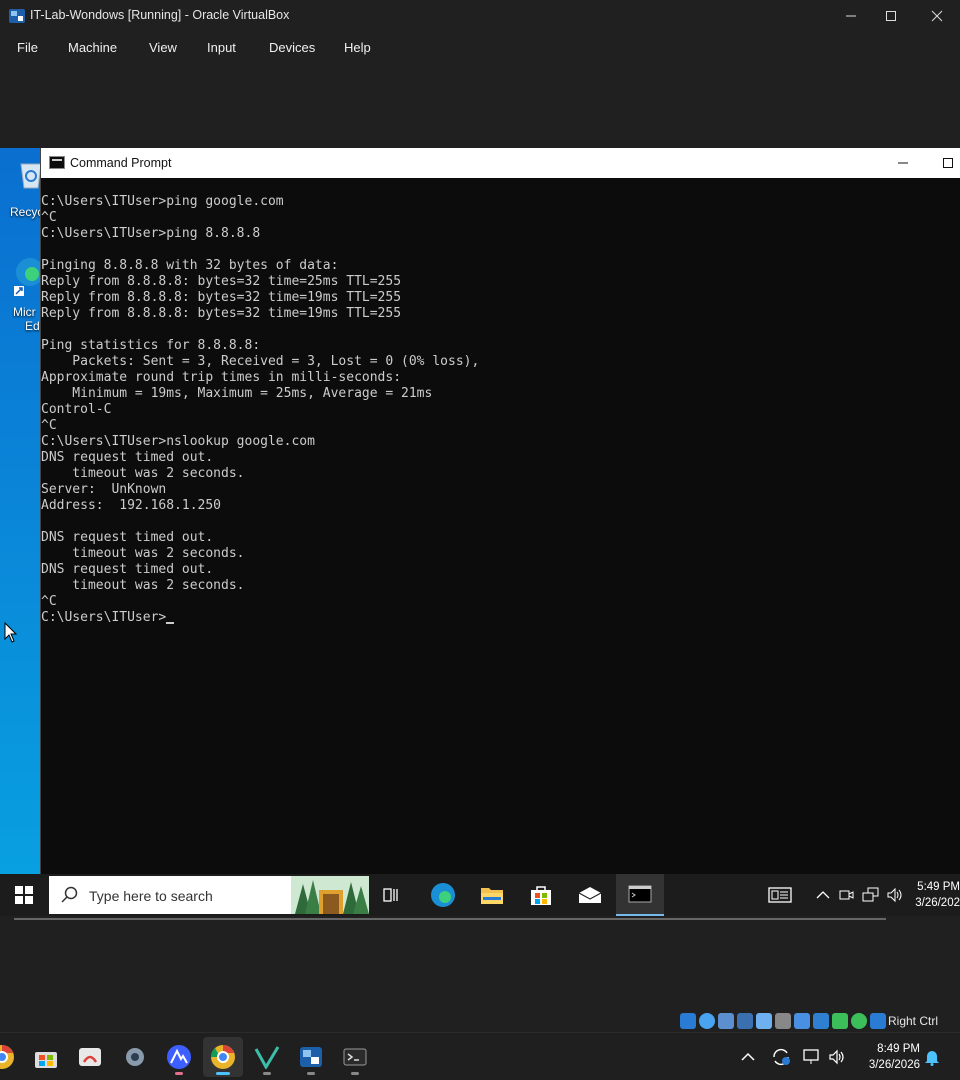 The height and width of the screenshot is (1080, 960). I want to click on cmd-maximize-button, so click(944, 163).